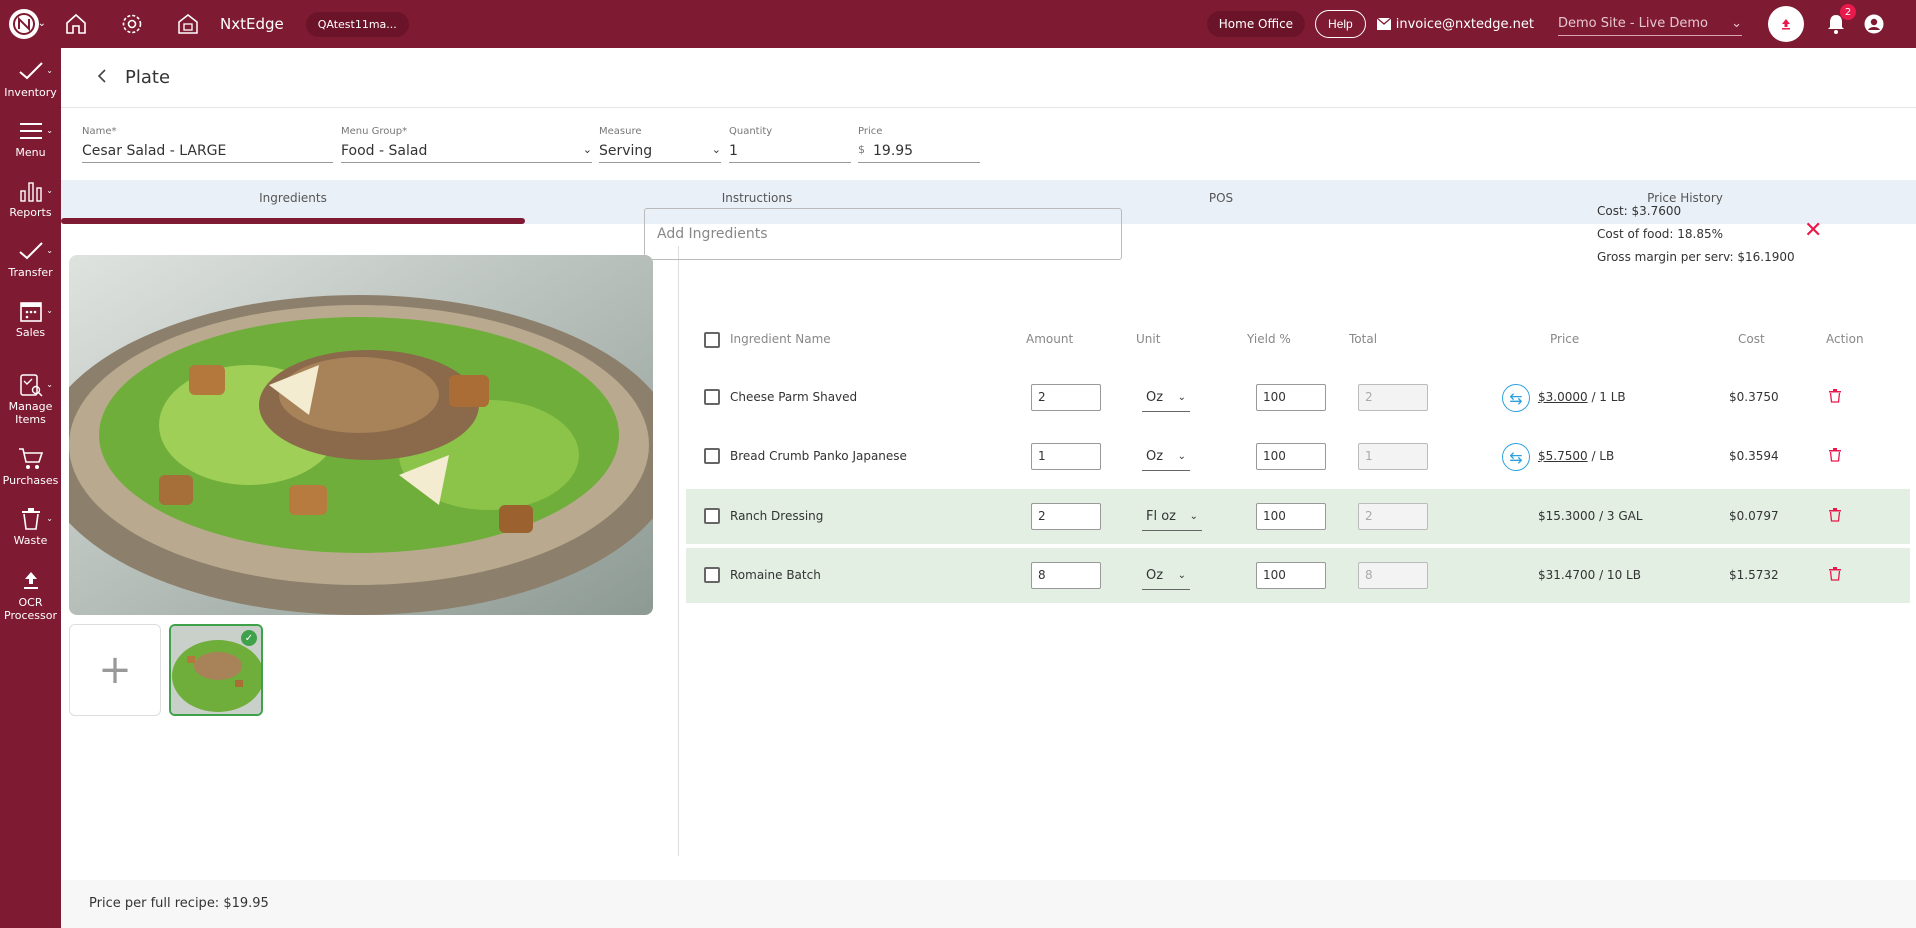 This screenshot has height=928, width=1916. I want to click on amount-input: 1, so click(1066, 456).